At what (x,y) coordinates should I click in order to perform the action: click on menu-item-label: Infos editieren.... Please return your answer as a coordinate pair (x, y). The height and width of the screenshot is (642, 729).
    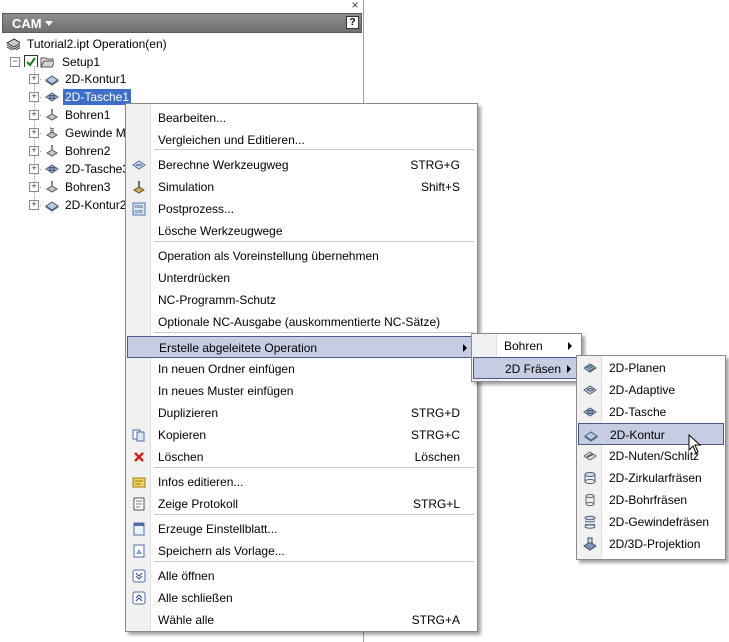
    Looking at the image, I should click on (201, 482).